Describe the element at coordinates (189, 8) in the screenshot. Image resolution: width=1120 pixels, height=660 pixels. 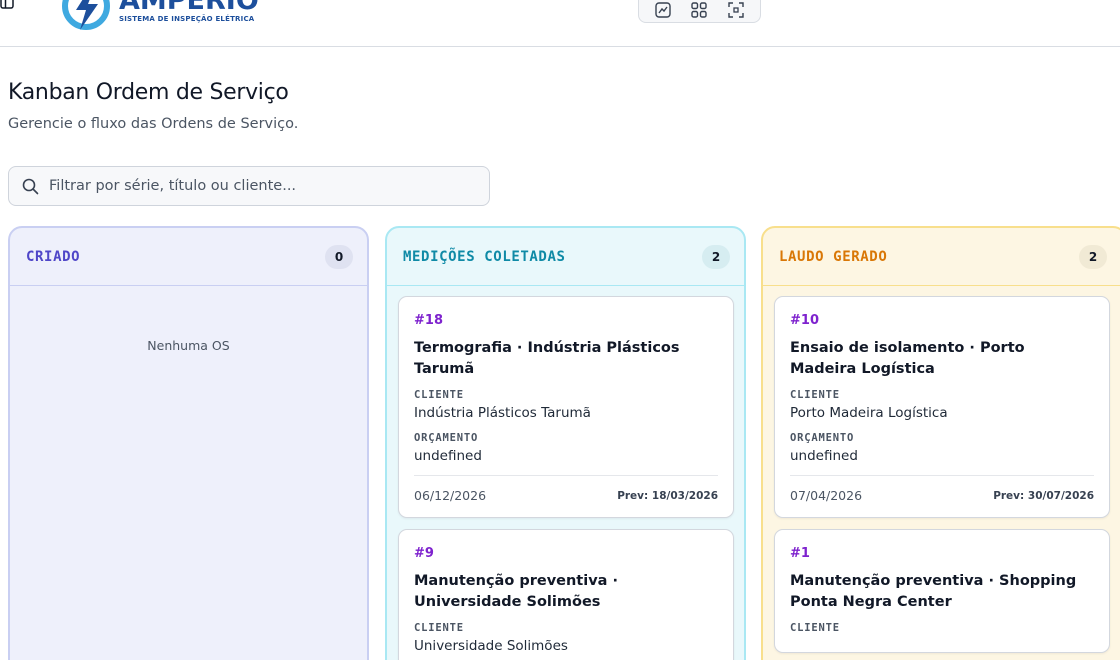
I see `brand-name: AMPERIO` at that location.